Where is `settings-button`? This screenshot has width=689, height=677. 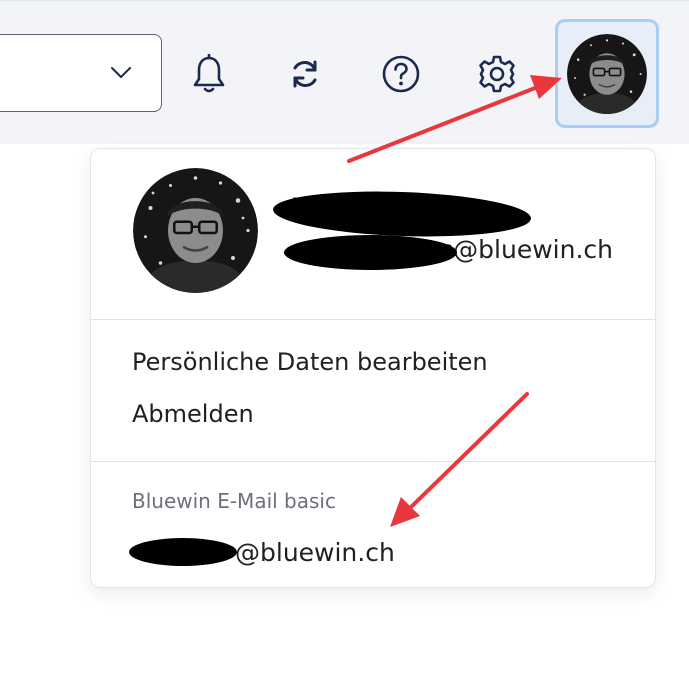 settings-button is located at coordinates (497, 74).